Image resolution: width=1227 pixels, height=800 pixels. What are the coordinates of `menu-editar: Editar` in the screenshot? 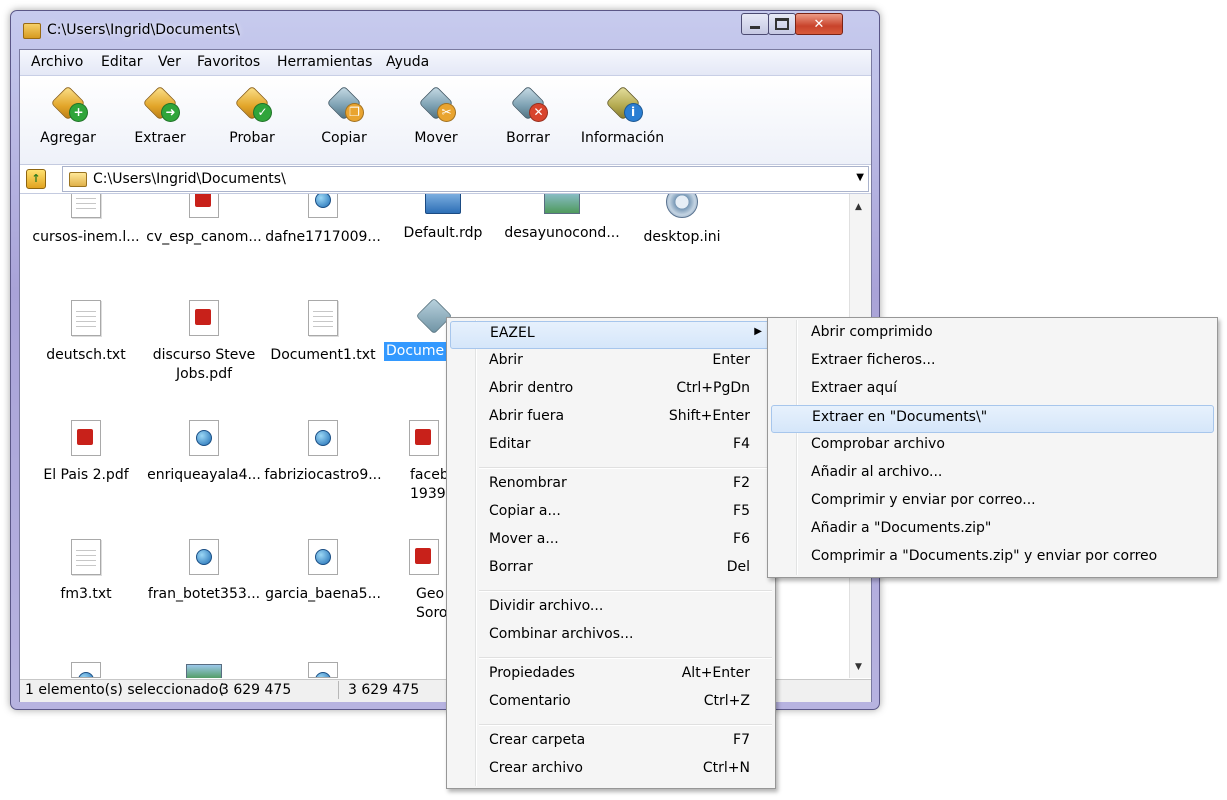 It's located at (121, 62).